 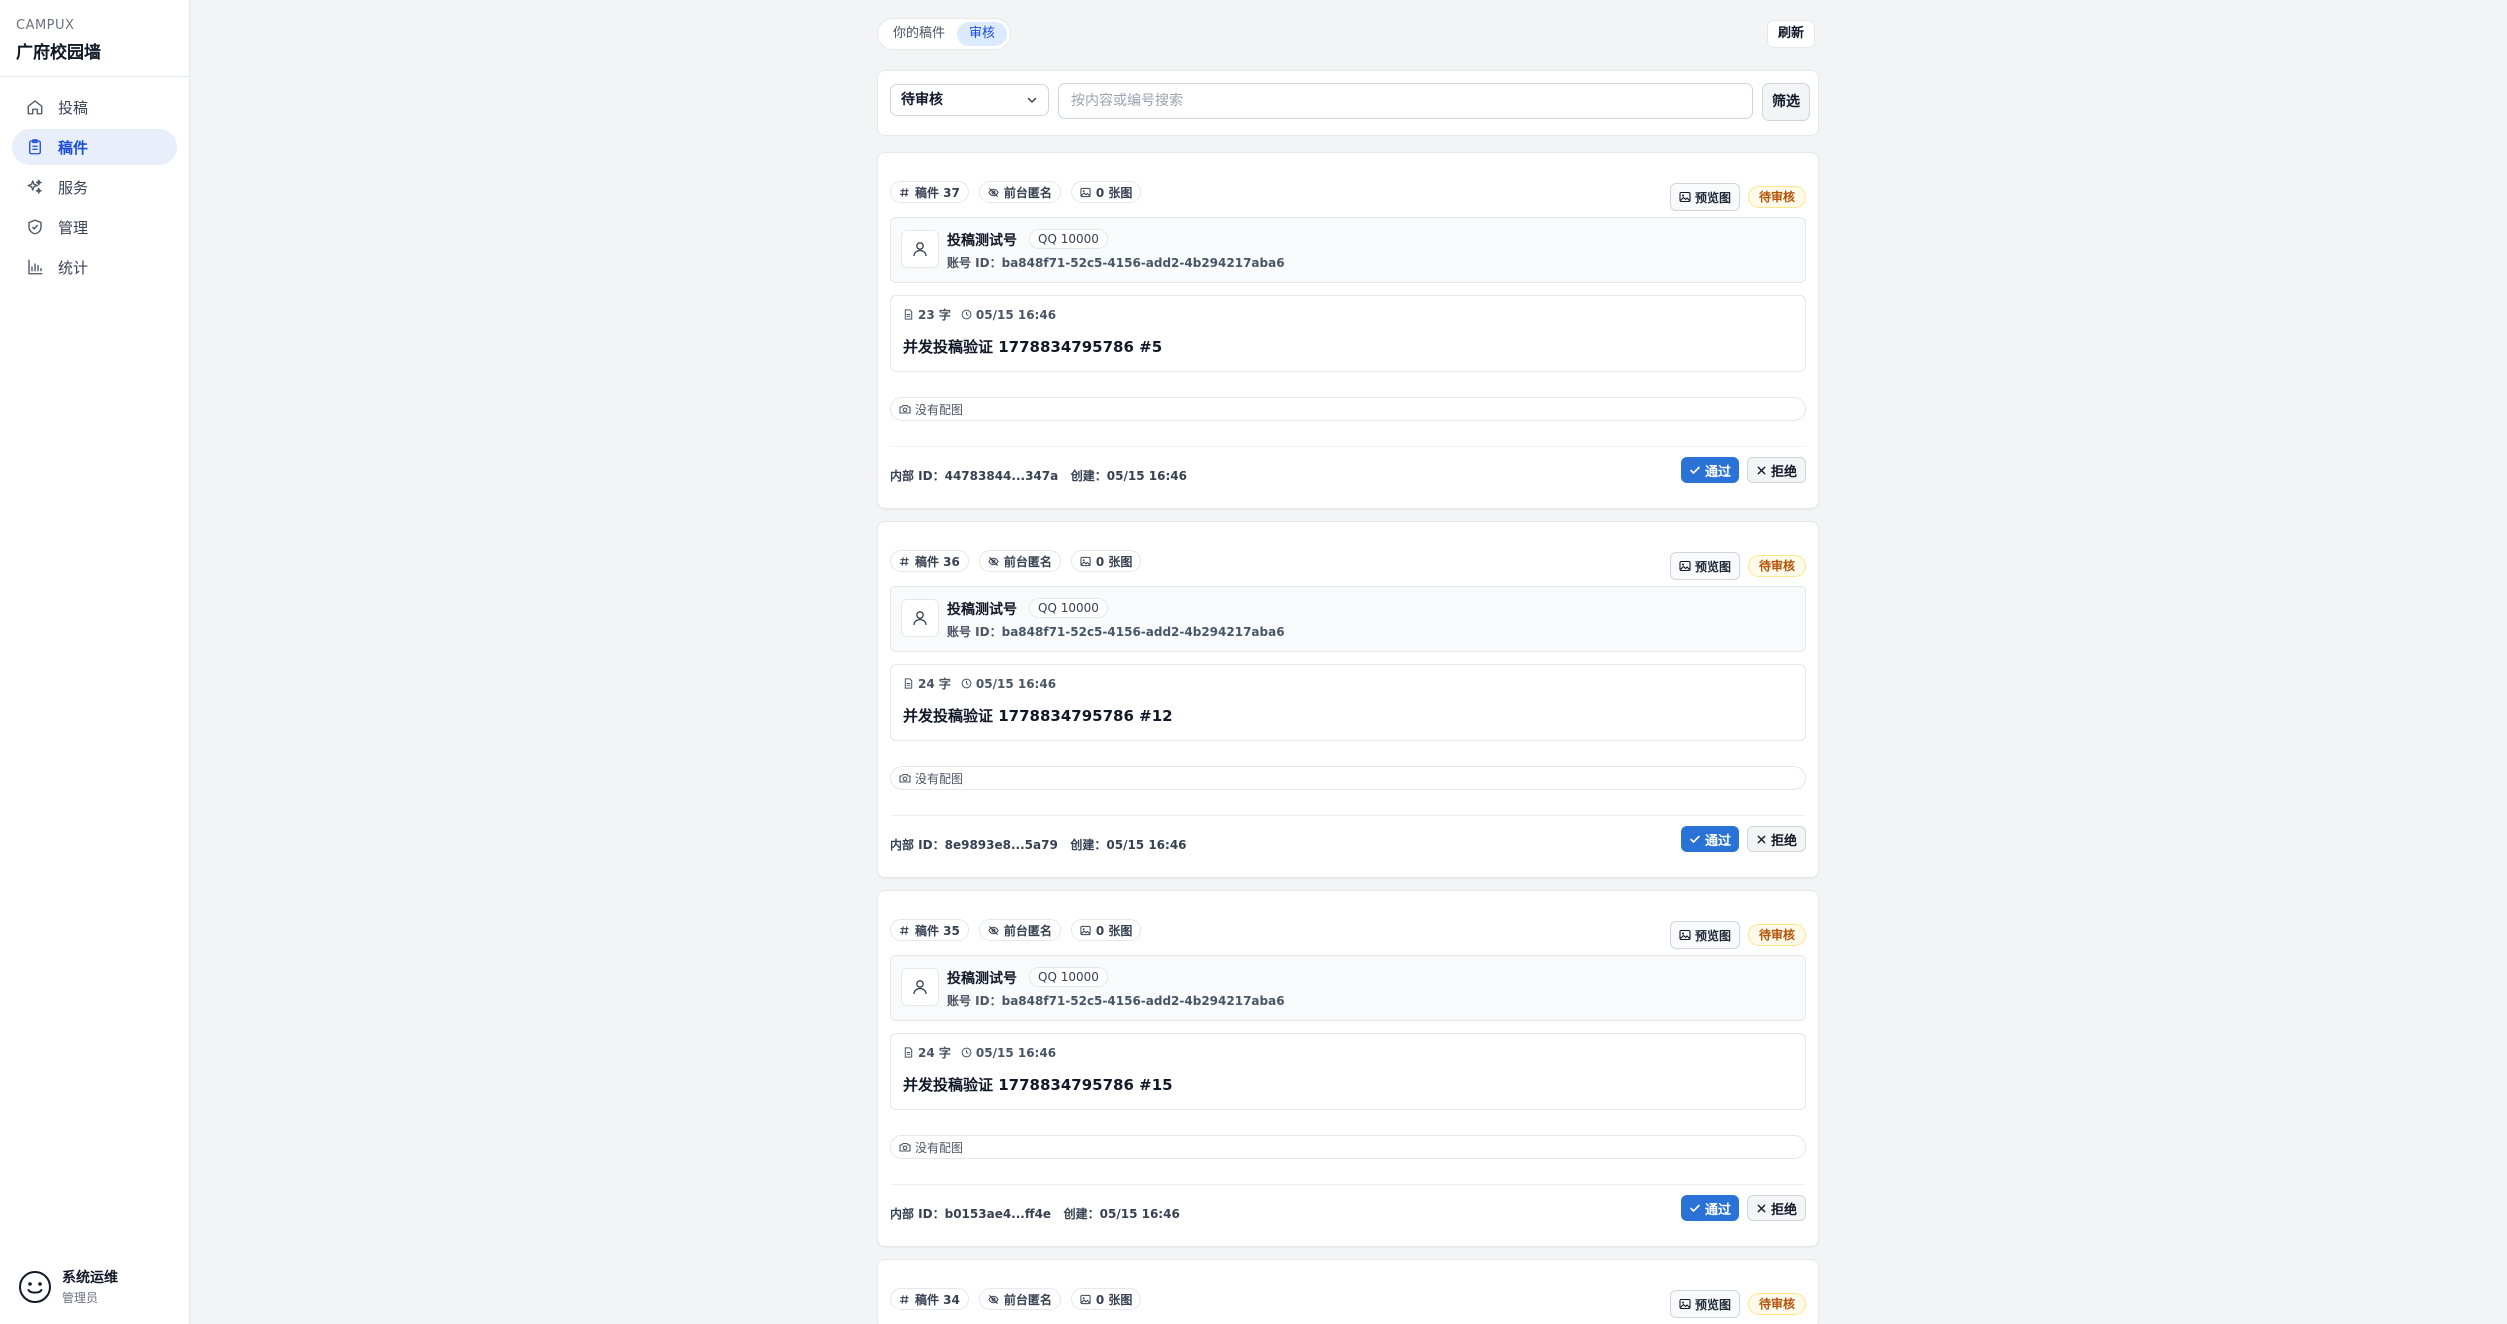 What do you see at coordinates (58, 53) in the screenshot?
I see `brand-title: 广府校园墙` at bounding box center [58, 53].